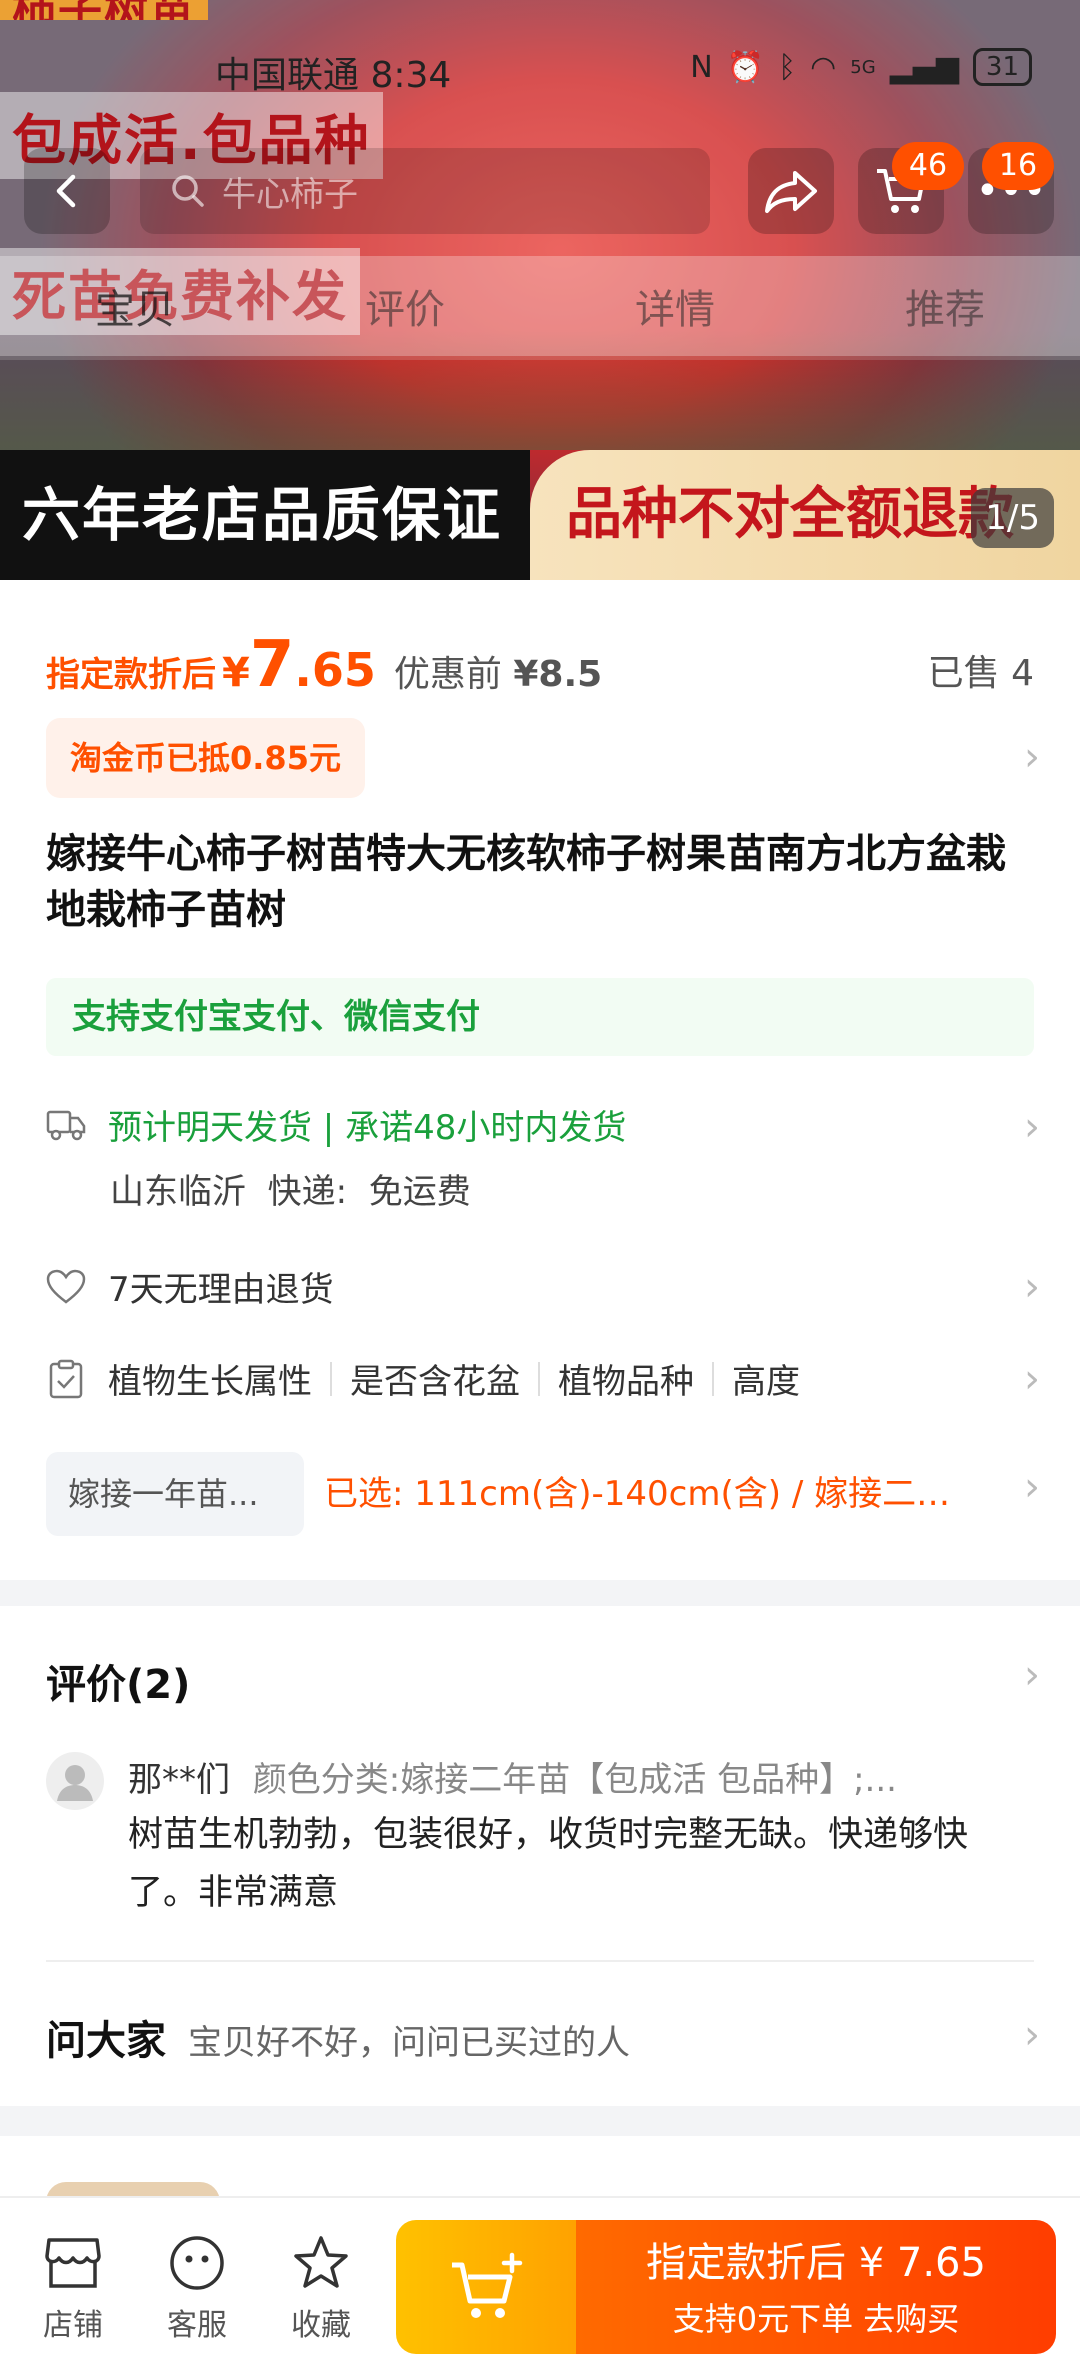 The height and width of the screenshot is (2376, 1080). Describe the element at coordinates (221, 1290) in the screenshot. I see `returns-policy: 7天无理由退货` at that location.